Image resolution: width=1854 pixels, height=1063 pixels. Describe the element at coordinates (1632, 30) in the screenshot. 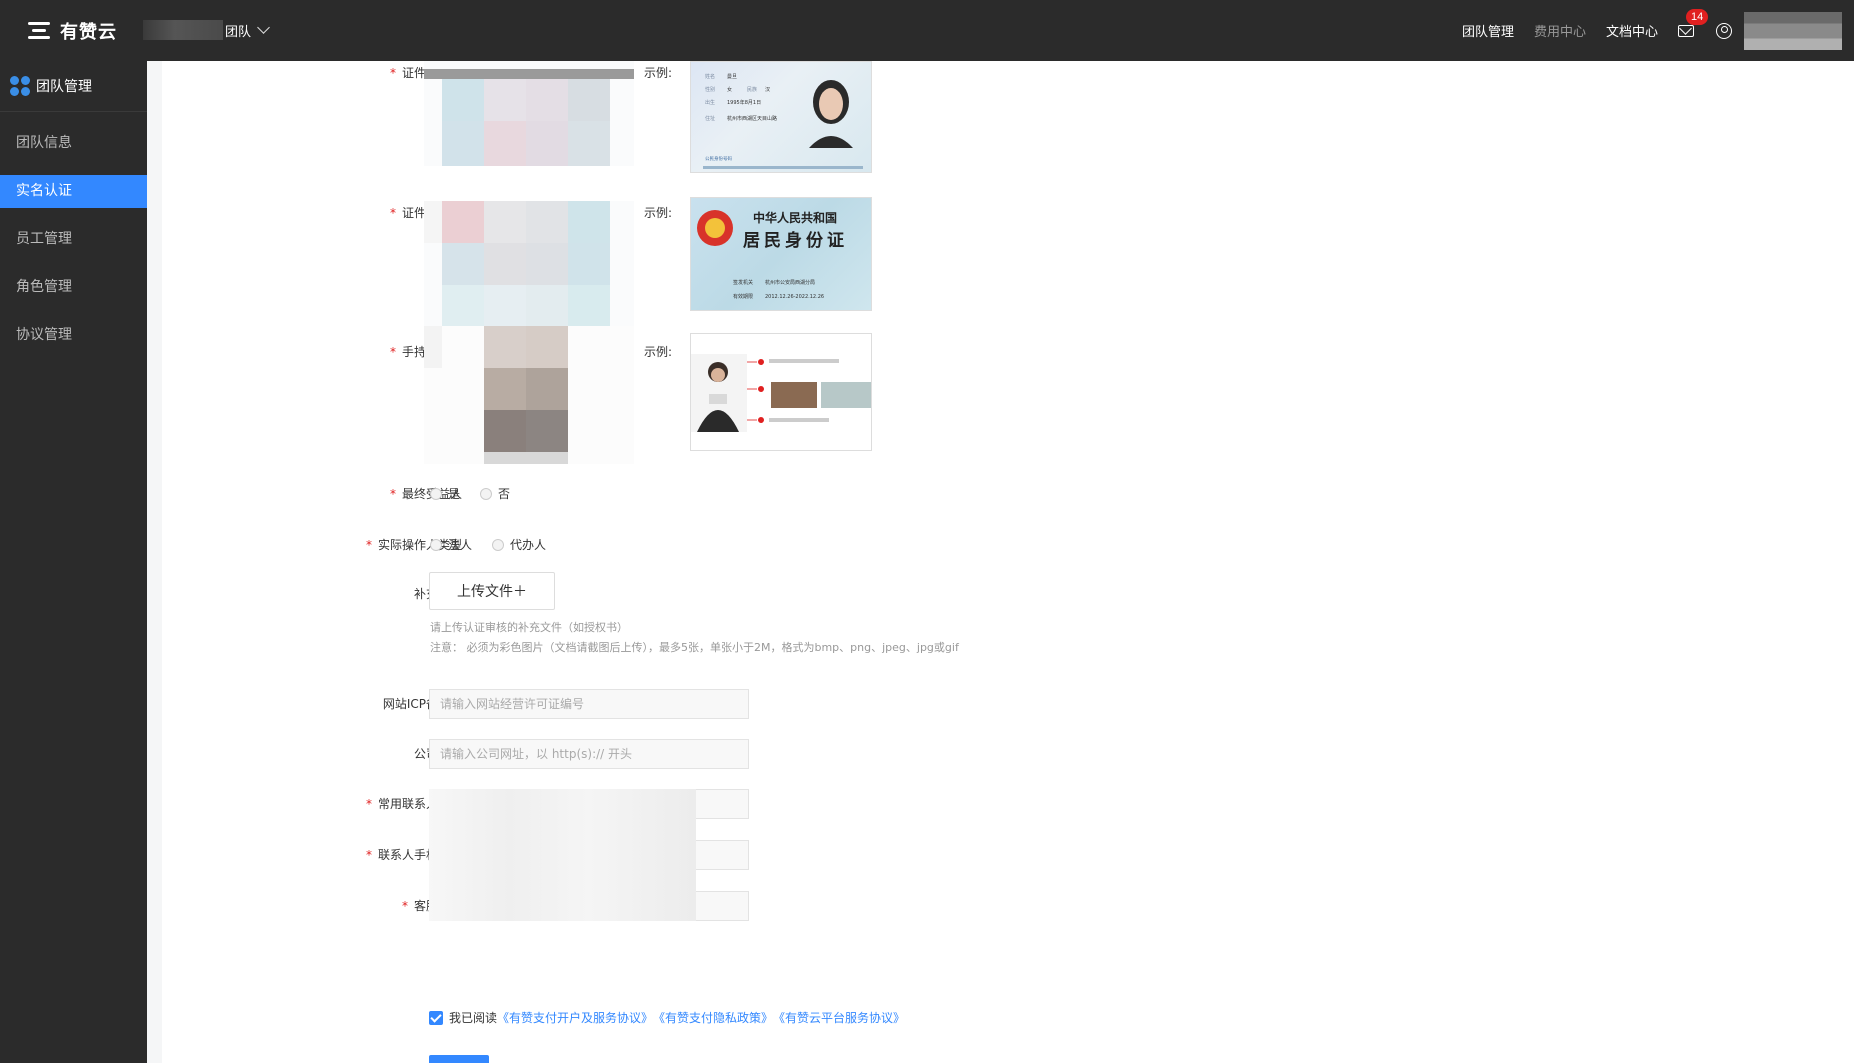

I see `nav-doc-center: 文档中心` at that location.